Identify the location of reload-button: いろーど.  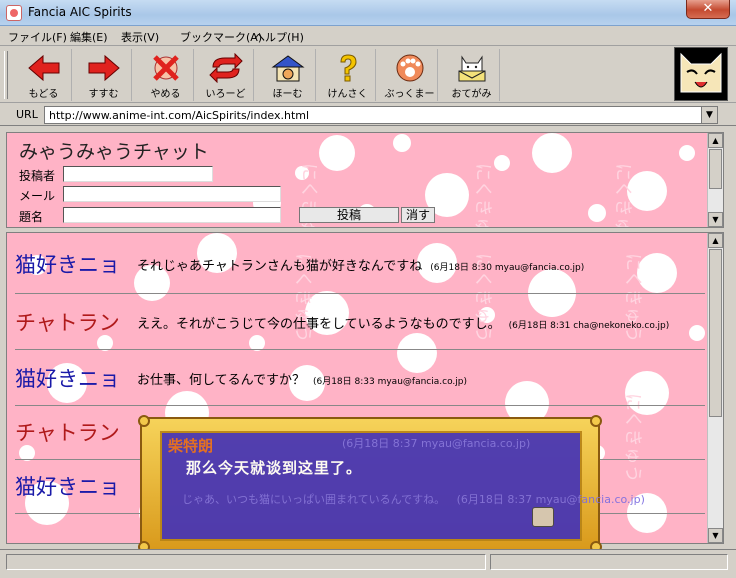
(226, 75).